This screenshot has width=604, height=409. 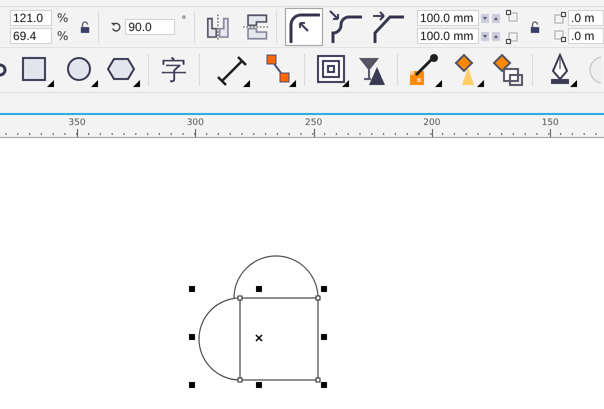 What do you see at coordinates (303, 27) in the screenshot?
I see `round-corner-button` at bounding box center [303, 27].